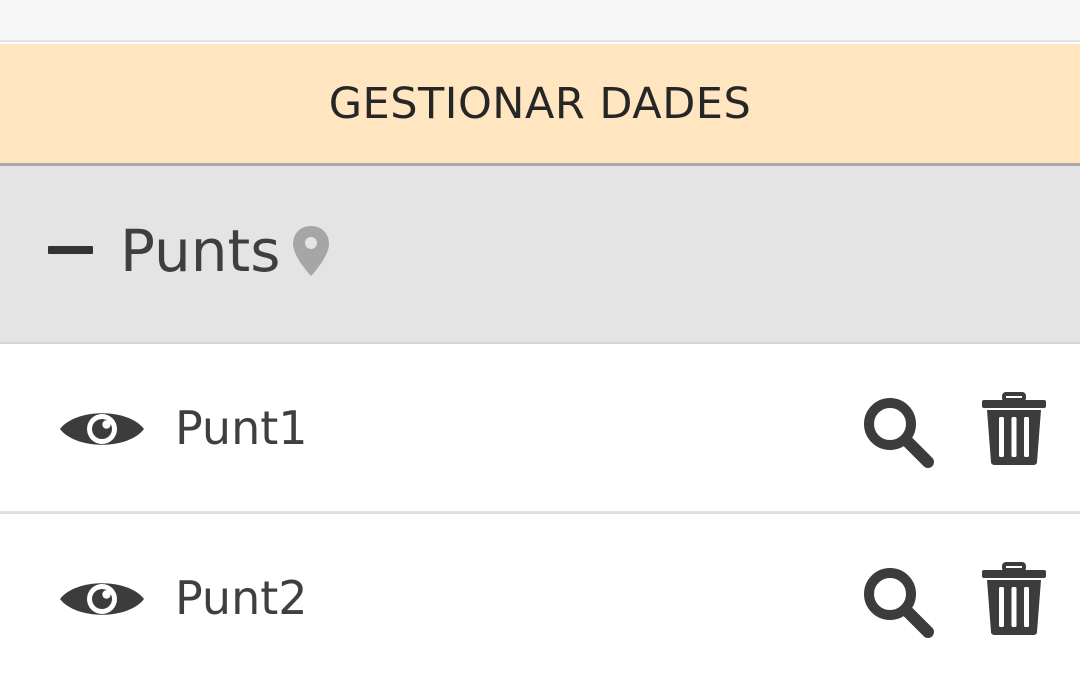 Image resolution: width=1080 pixels, height=684 pixels. Describe the element at coordinates (311, 251) in the screenshot. I see `map-pin-icon` at that location.